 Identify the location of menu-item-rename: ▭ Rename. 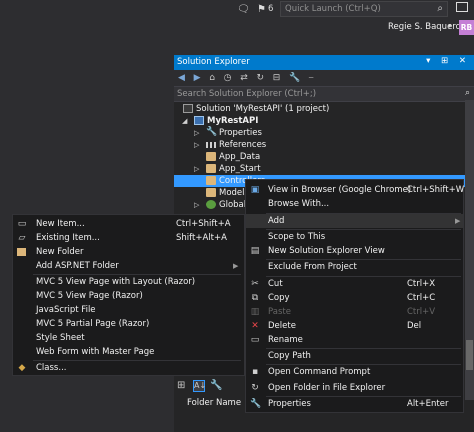
(354, 340).